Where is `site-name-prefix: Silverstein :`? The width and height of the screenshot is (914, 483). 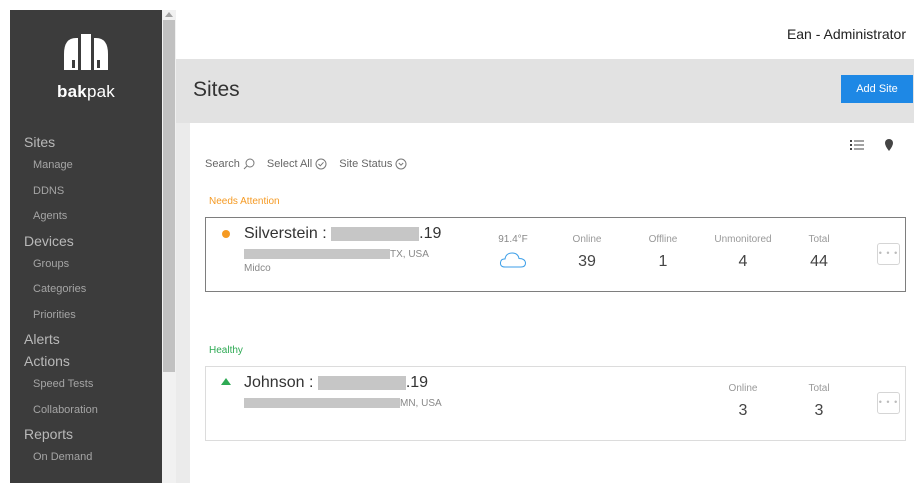
site-name-prefix: Silverstein : is located at coordinates (288, 233).